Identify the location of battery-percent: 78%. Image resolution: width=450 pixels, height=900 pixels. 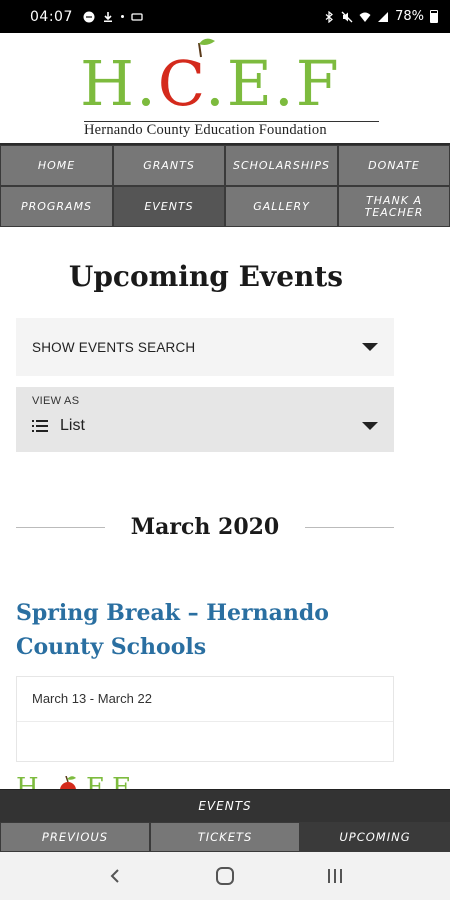
(409, 16).